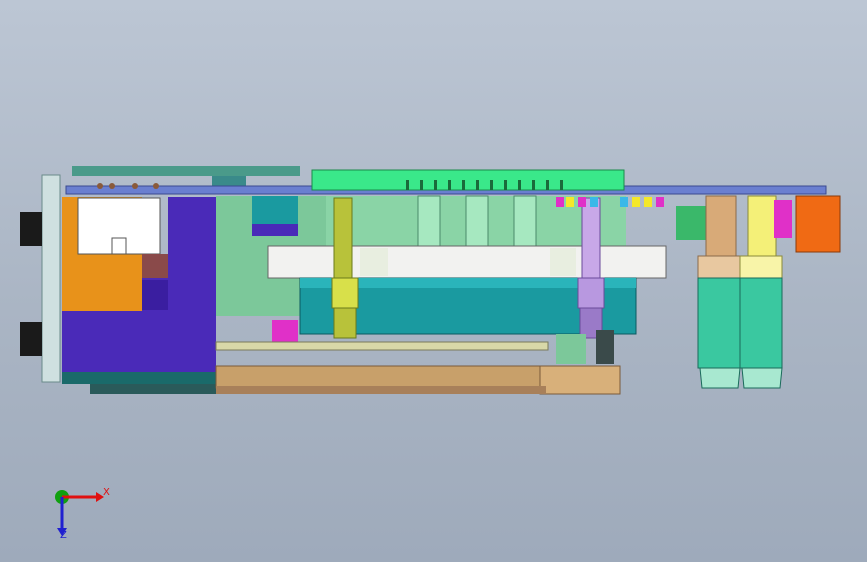 This screenshot has height=562, width=867. I want to click on teal-bottom, so click(155, 389).